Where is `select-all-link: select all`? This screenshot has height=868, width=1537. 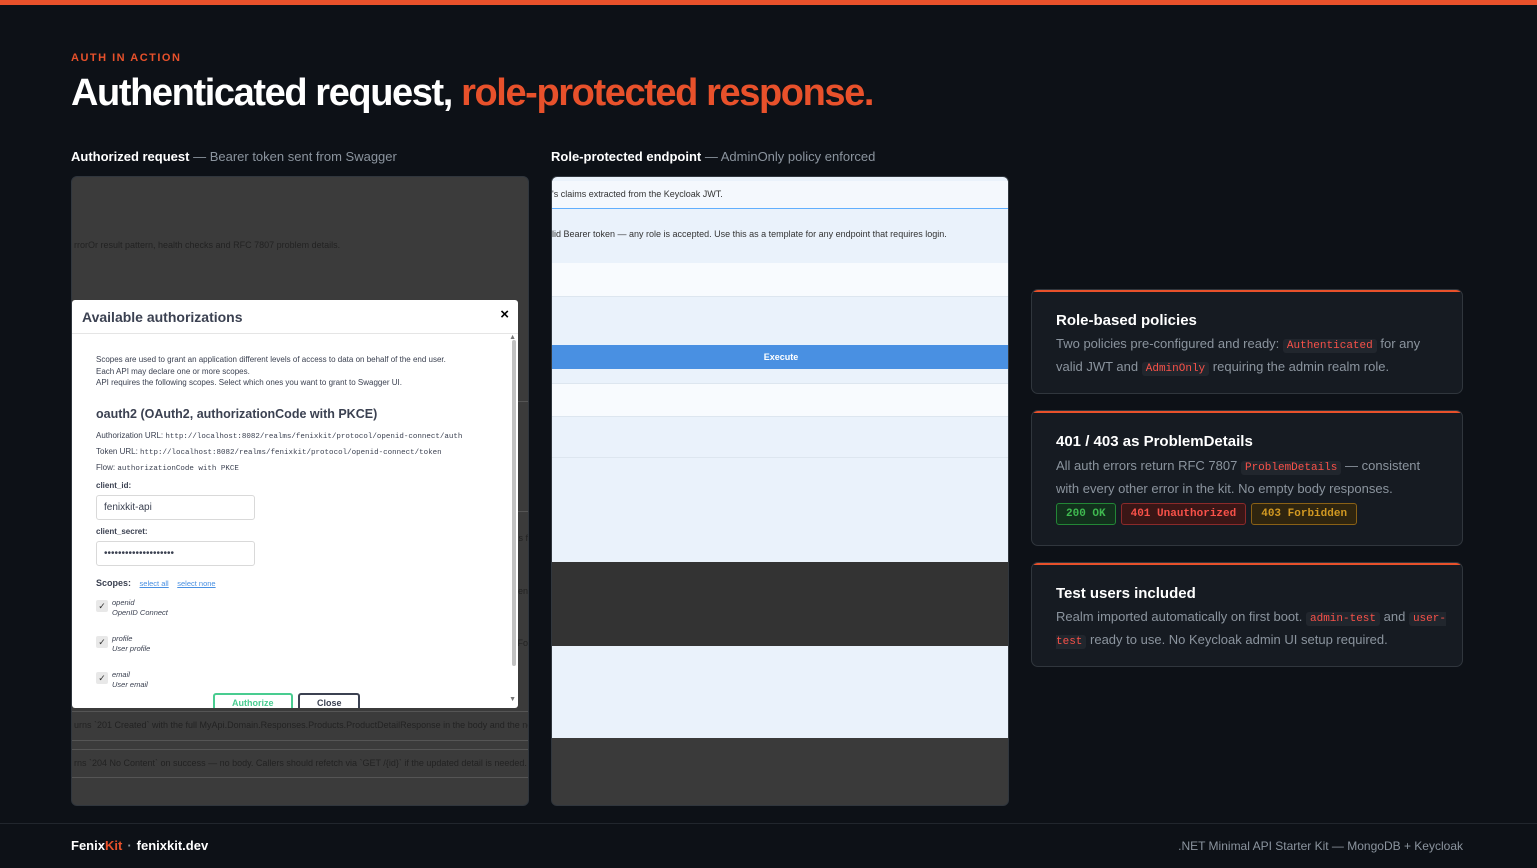 select-all-link: select all is located at coordinates (154, 583).